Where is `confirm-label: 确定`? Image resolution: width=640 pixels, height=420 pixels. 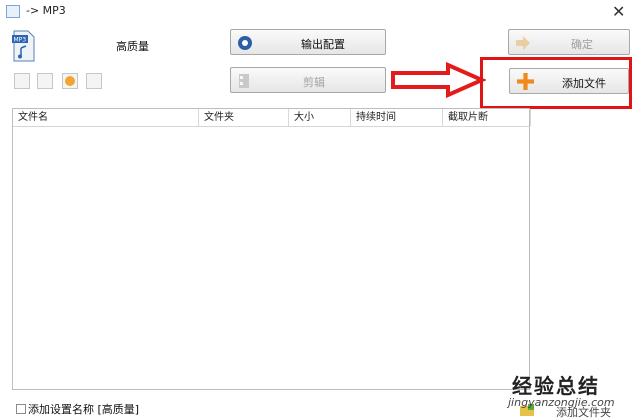 confirm-label: 确定 is located at coordinates (582, 44).